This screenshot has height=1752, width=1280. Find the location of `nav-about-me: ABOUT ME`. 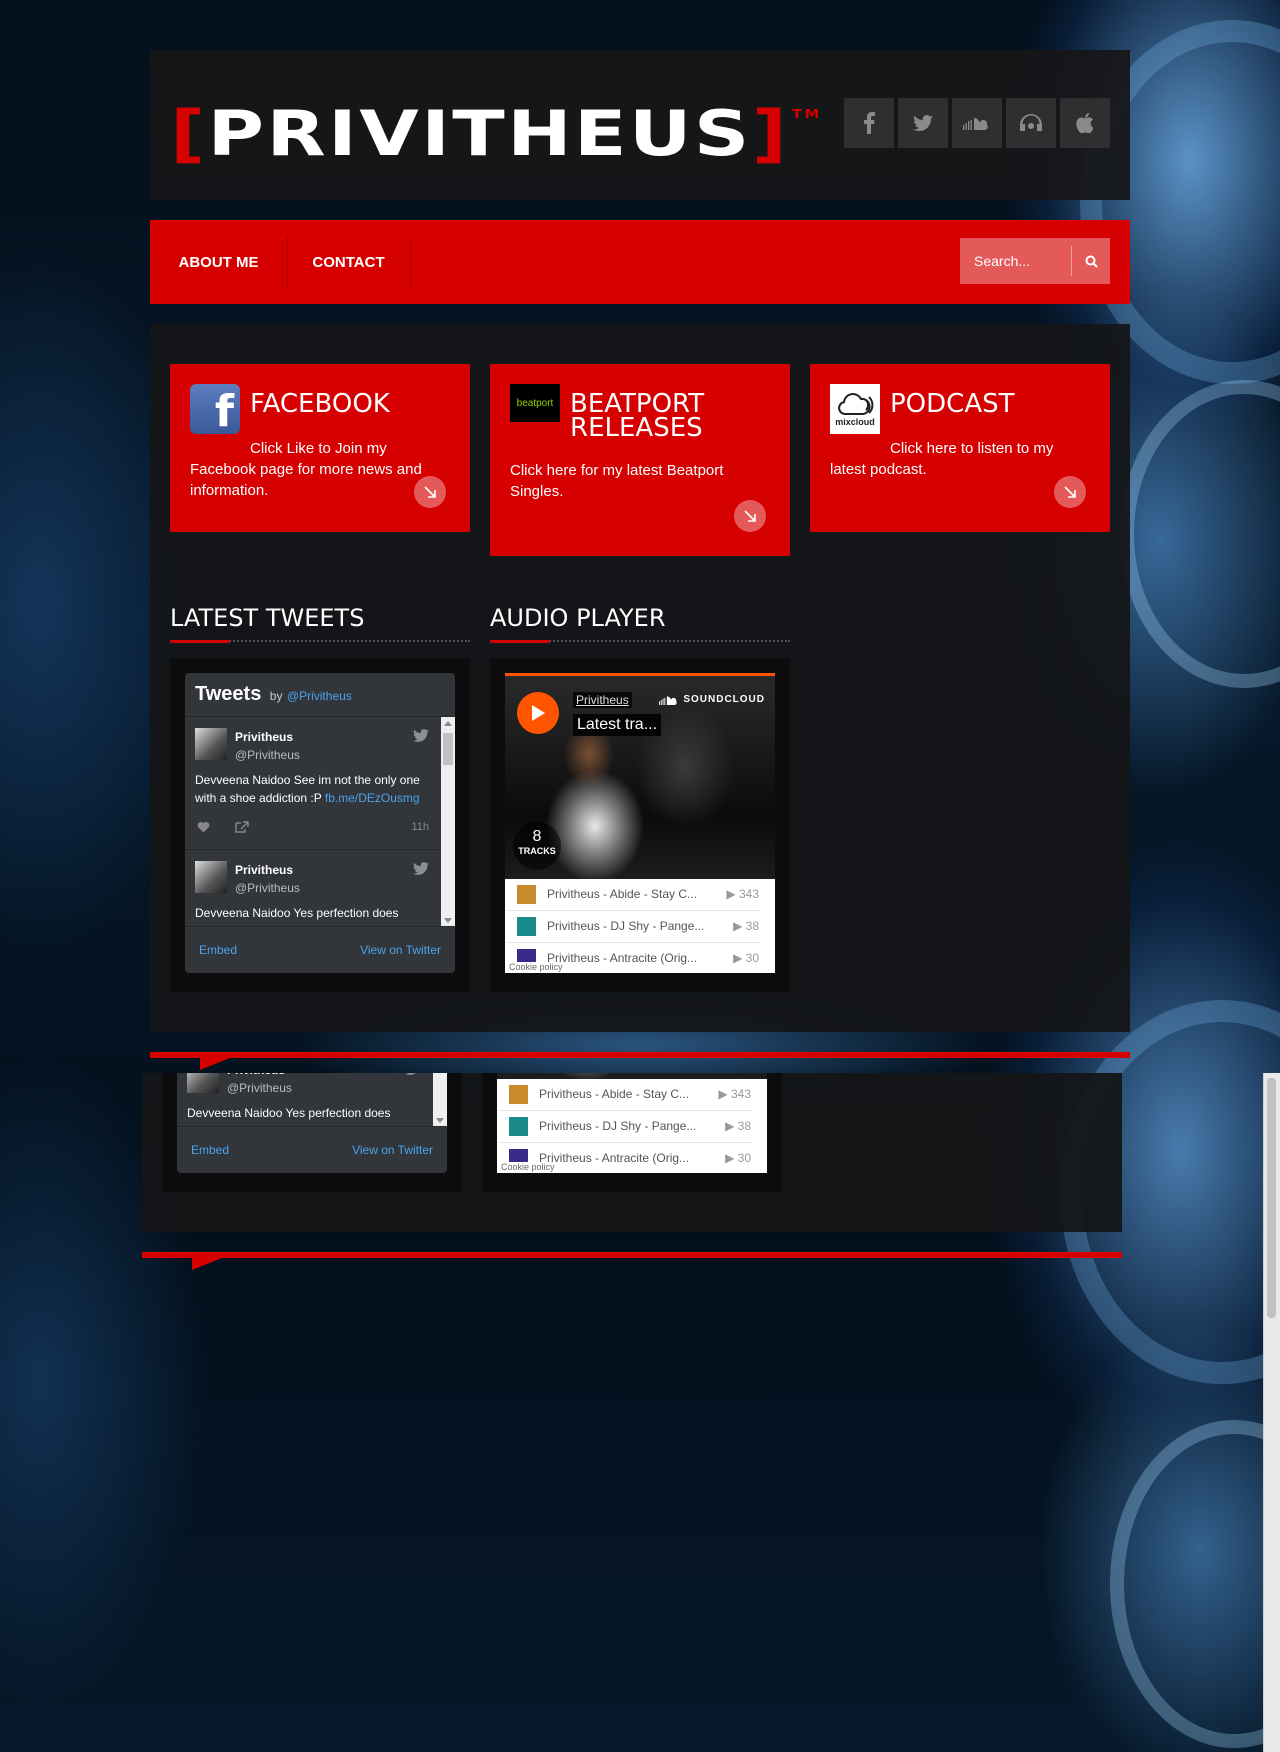

nav-about-me: ABOUT ME is located at coordinates (219, 262).